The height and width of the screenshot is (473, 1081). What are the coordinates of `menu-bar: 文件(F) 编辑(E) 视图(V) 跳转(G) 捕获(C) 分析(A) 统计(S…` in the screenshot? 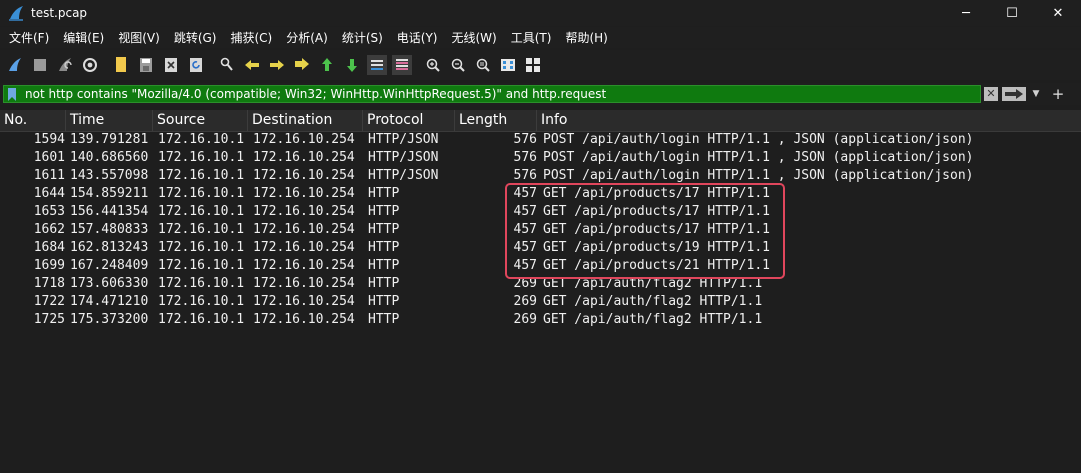 It's located at (540, 37).